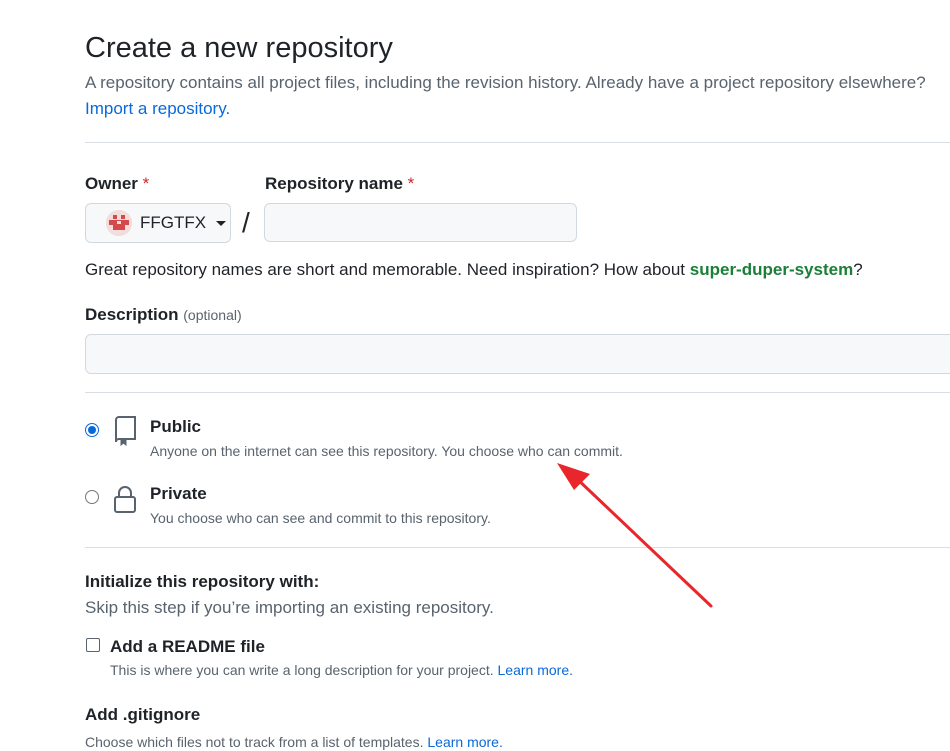  What do you see at coordinates (202, 581) in the screenshot?
I see `initialize-title: Initialize this repository with:` at bounding box center [202, 581].